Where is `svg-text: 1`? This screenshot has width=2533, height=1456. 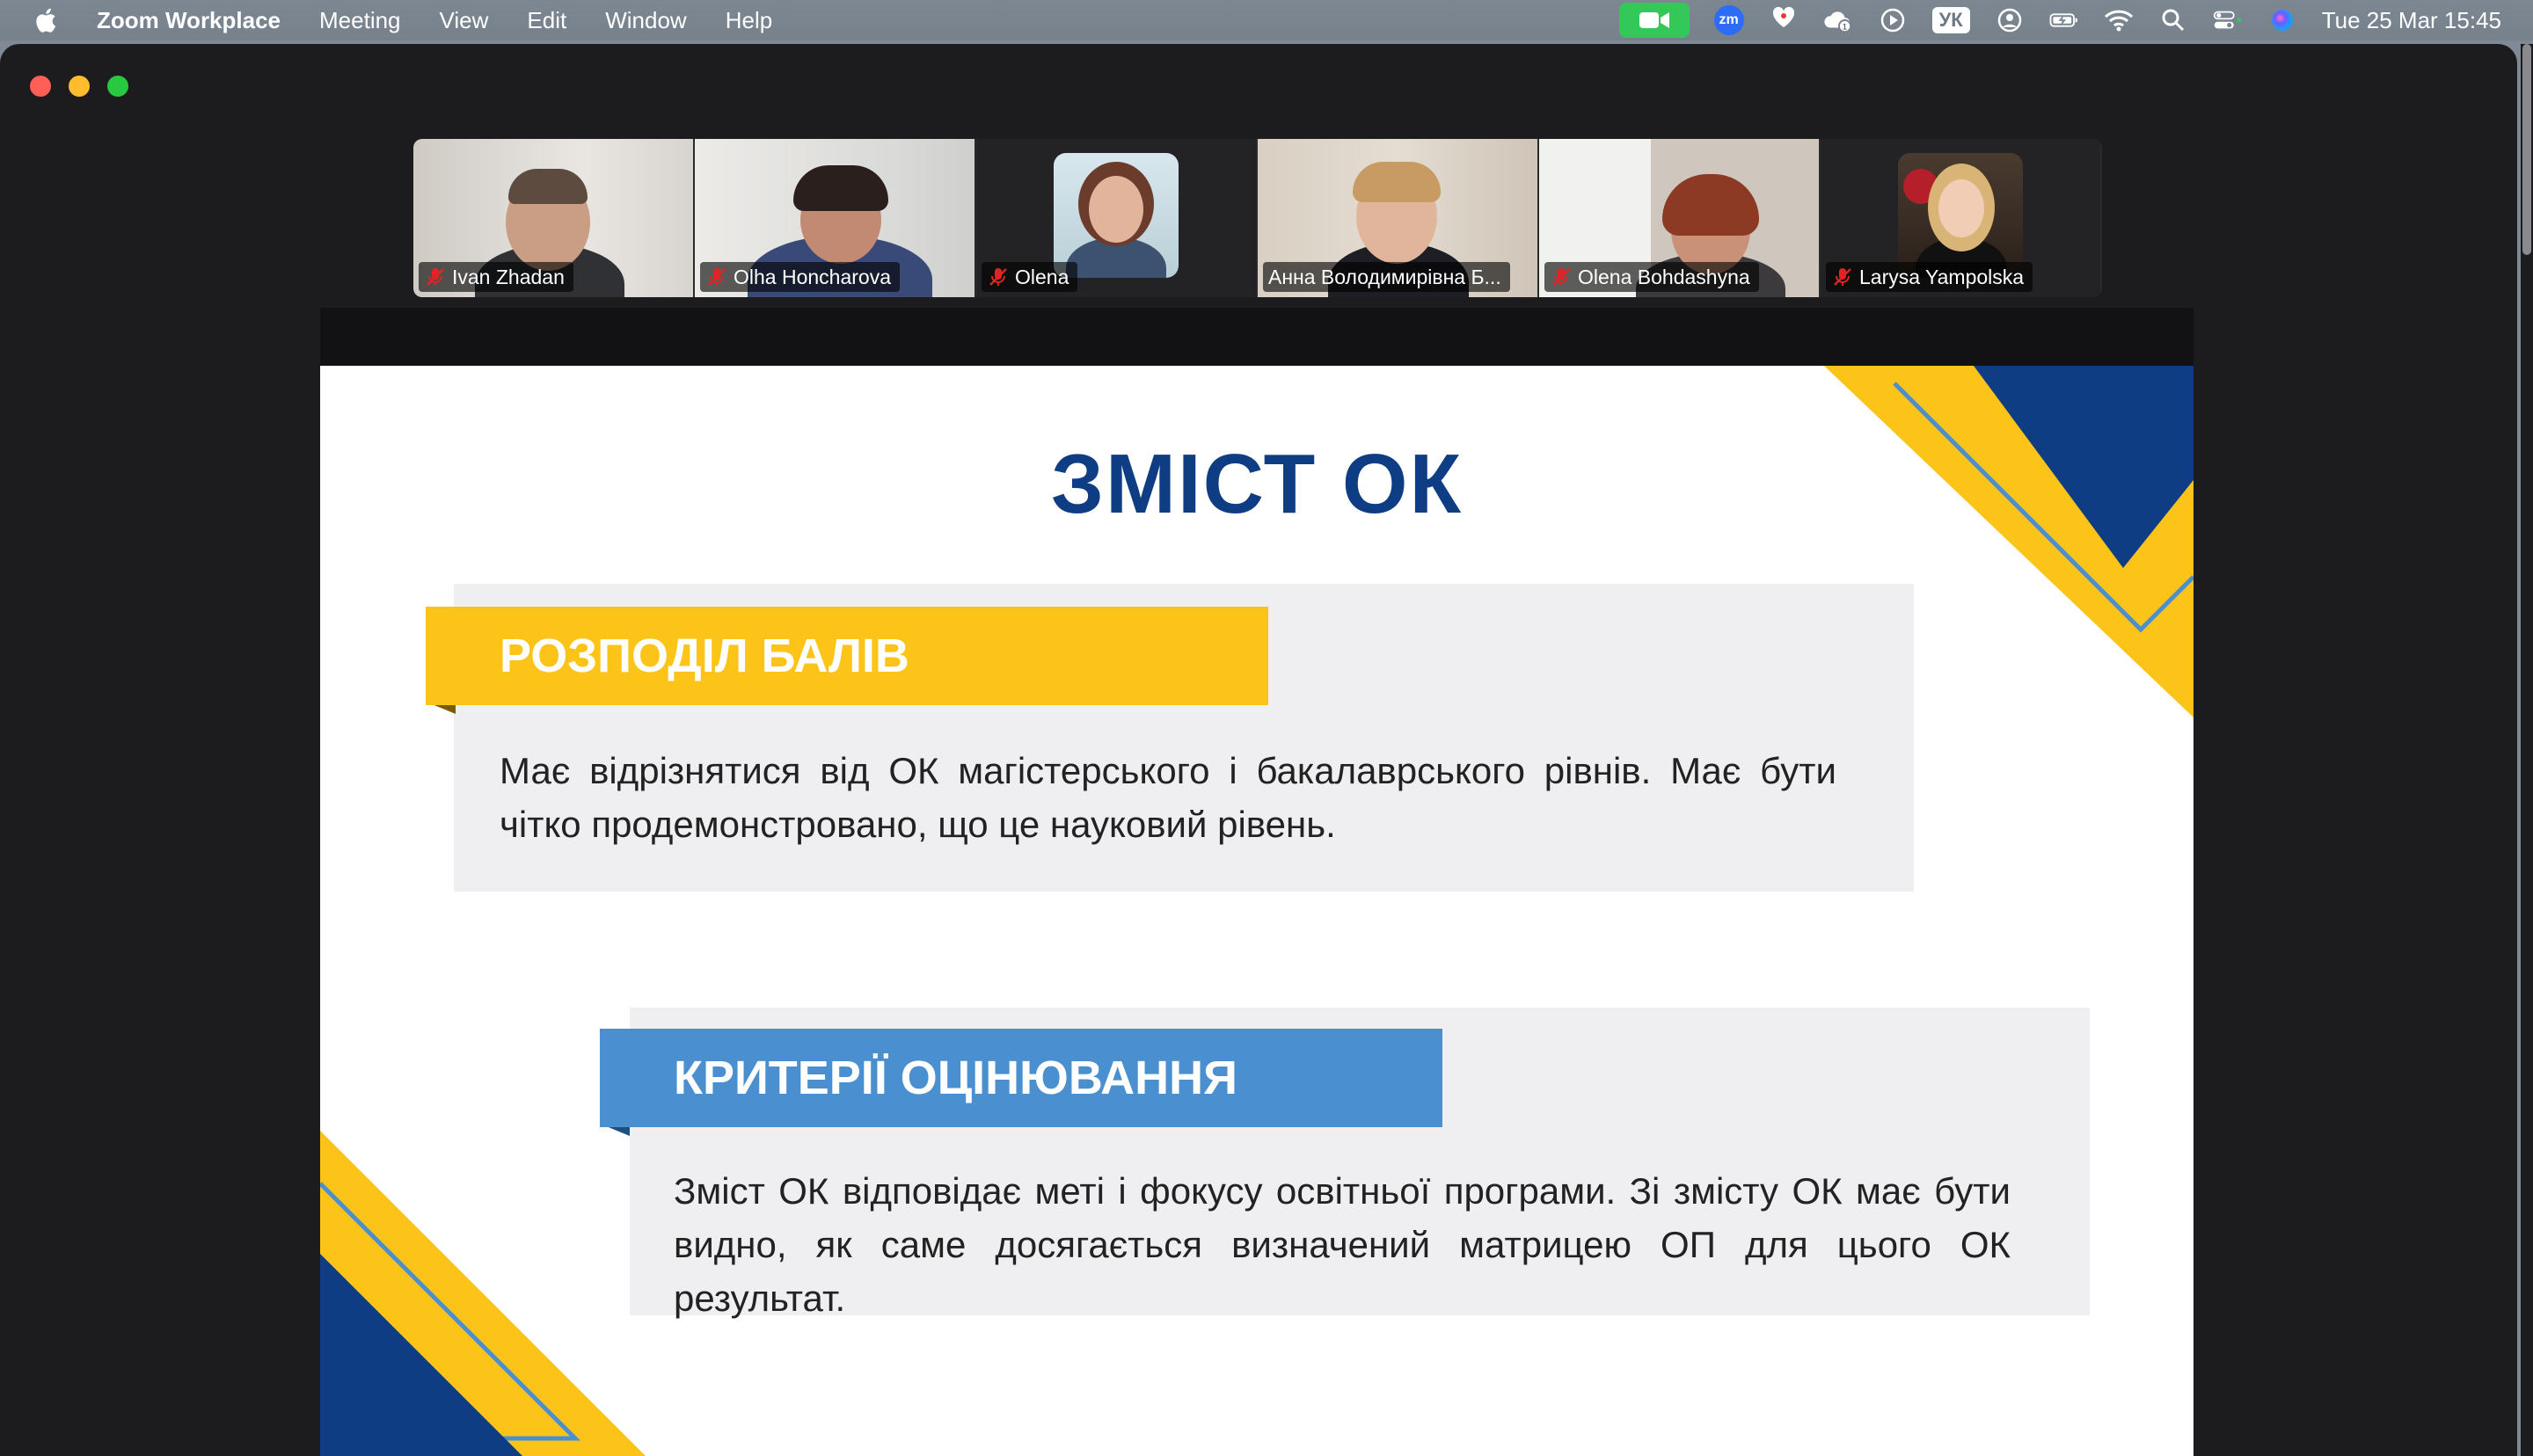
svg-text: 1 is located at coordinates (1845, 27).